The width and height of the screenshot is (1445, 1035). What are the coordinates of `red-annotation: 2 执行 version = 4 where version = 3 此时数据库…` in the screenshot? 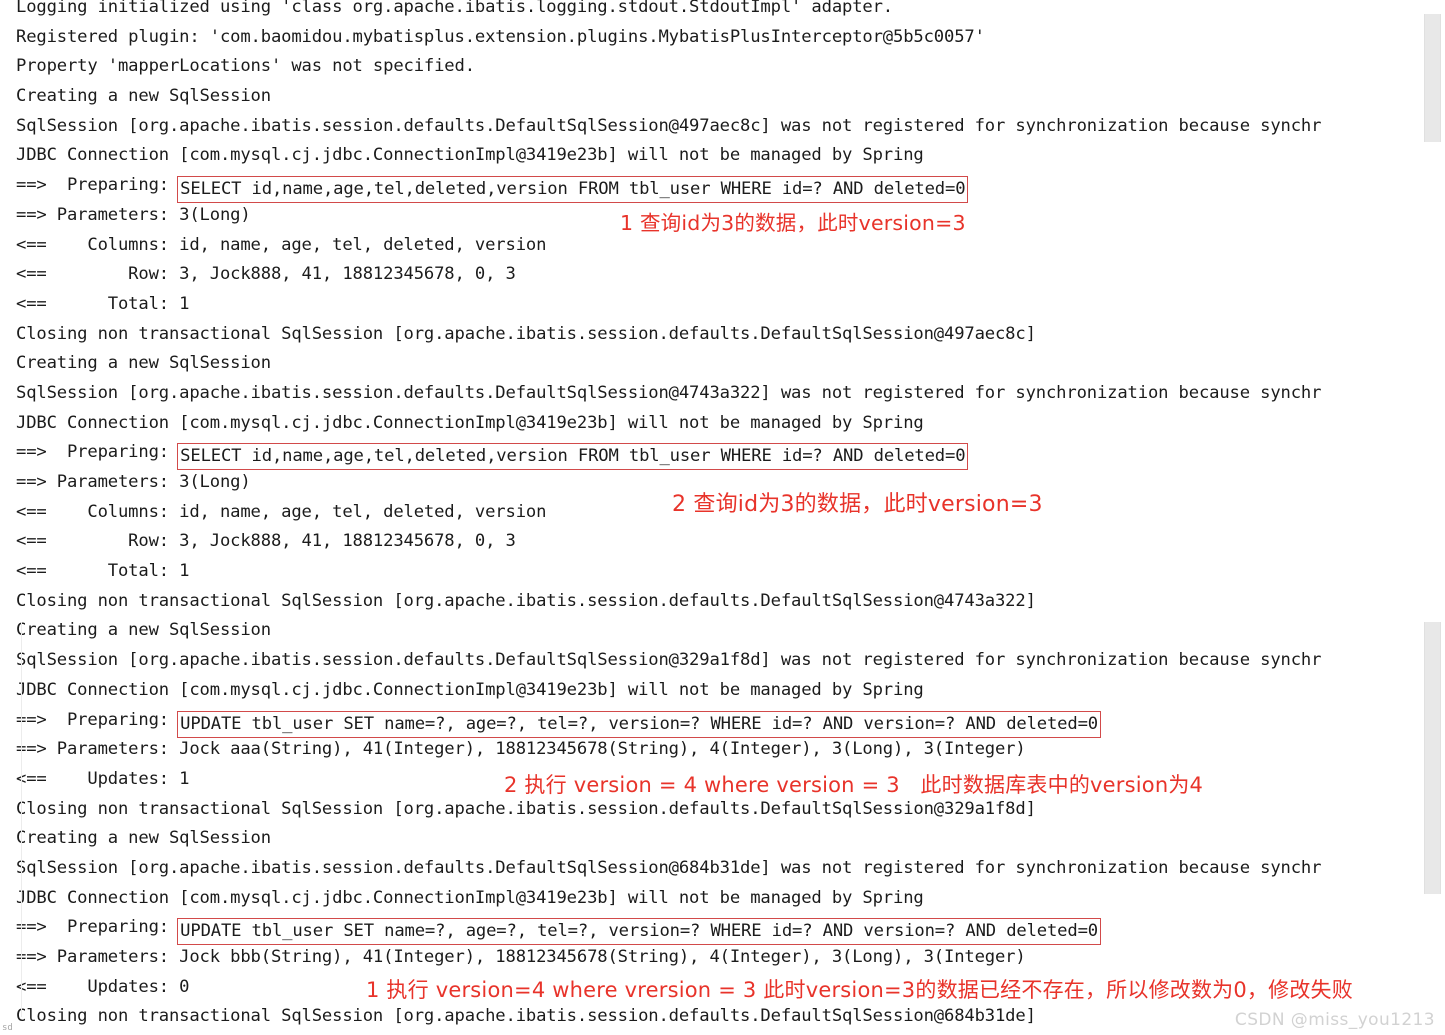 It's located at (854, 785).